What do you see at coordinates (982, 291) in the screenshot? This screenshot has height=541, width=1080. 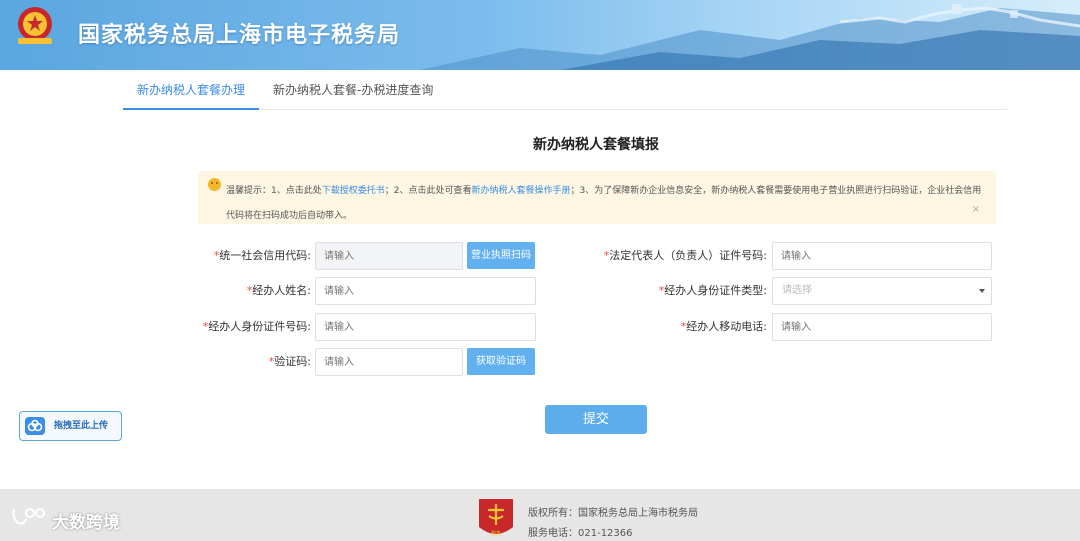 I see `caret-down-icon` at bounding box center [982, 291].